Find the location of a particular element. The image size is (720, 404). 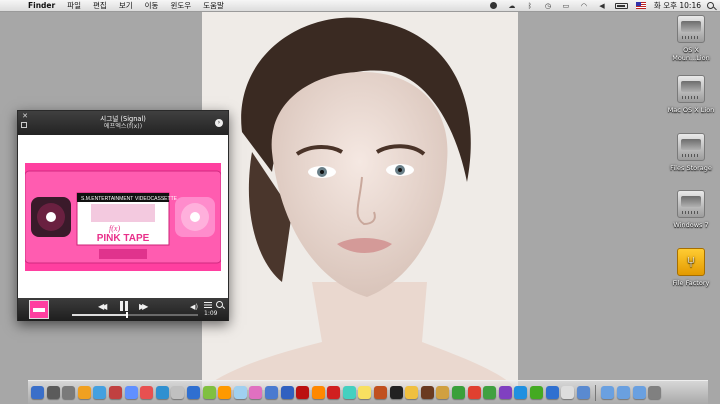

fast-forward-icon: ▶▶ is located at coordinates (143, 307).